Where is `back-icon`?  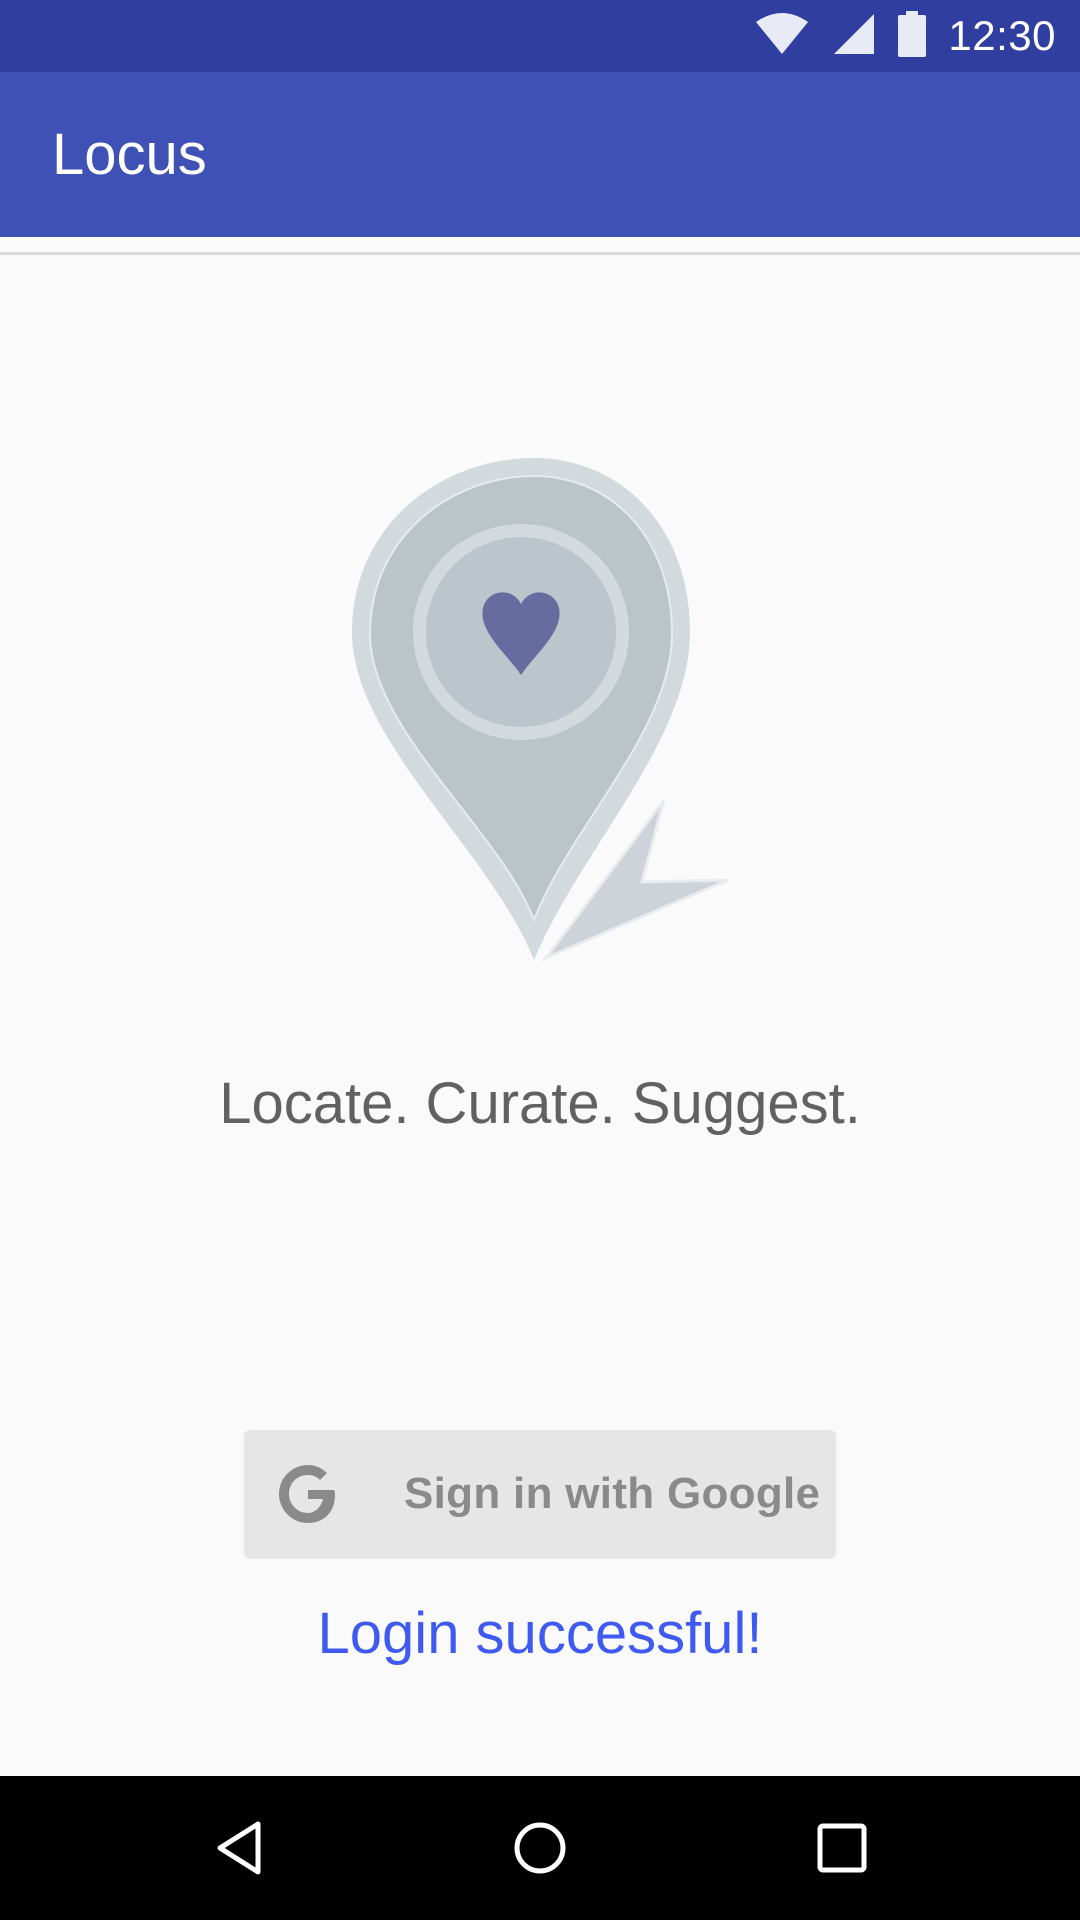 back-icon is located at coordinates (240, 1848).